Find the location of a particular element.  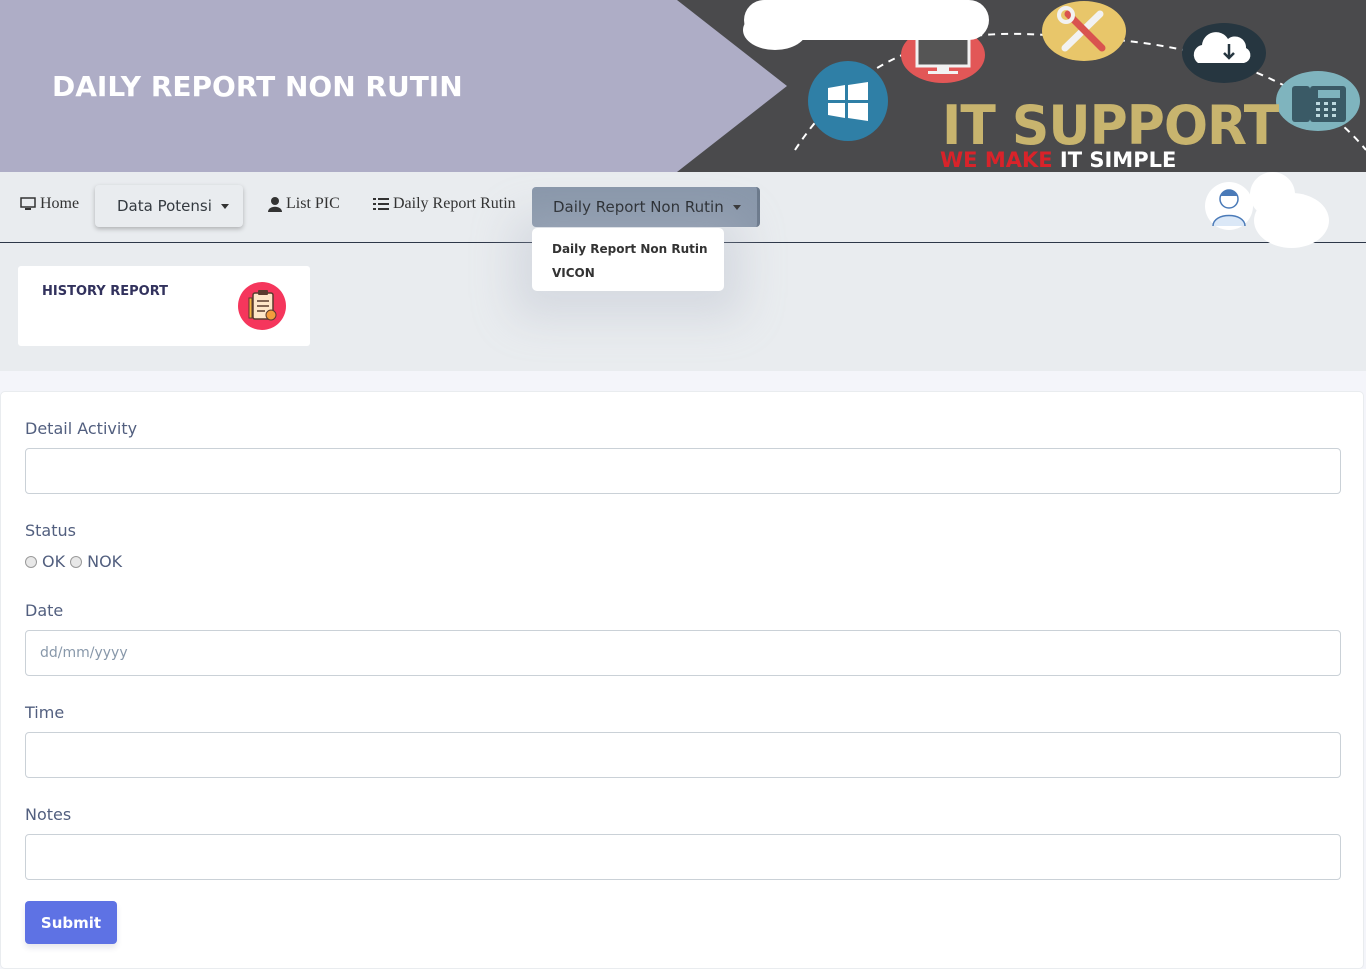

history-report-card: HISTORY REPORT is located at coordinates (164, 306).